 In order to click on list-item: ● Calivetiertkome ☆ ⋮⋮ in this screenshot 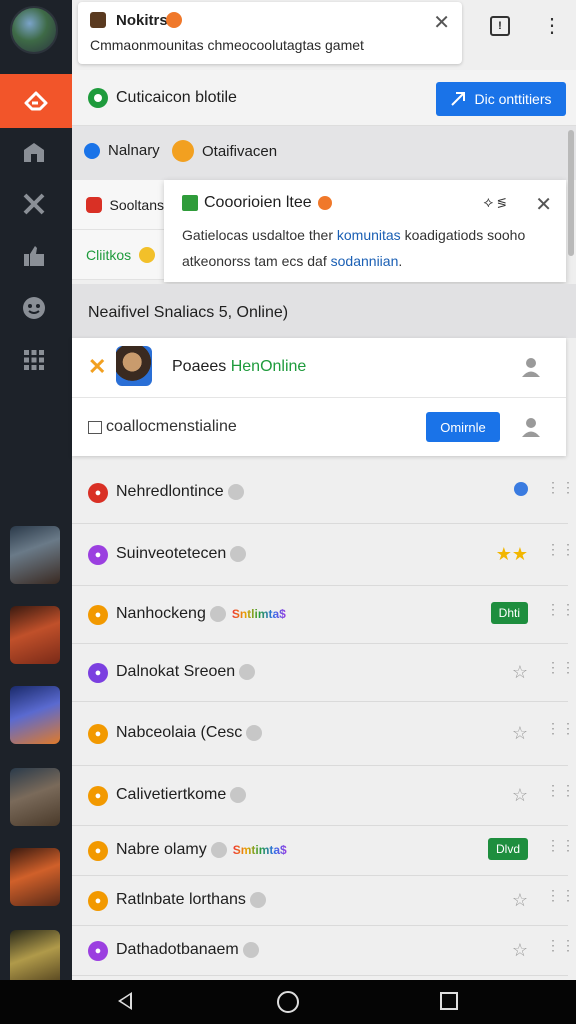, I will do `click(323, 796)`.